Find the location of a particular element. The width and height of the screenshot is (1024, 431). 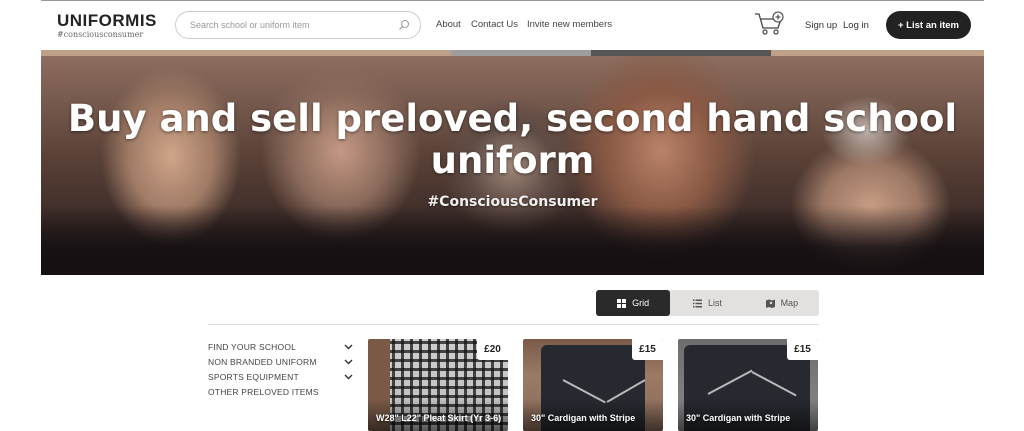

hero-subtitle: #ConsciousConsumer is located at coordinates (512, 202).